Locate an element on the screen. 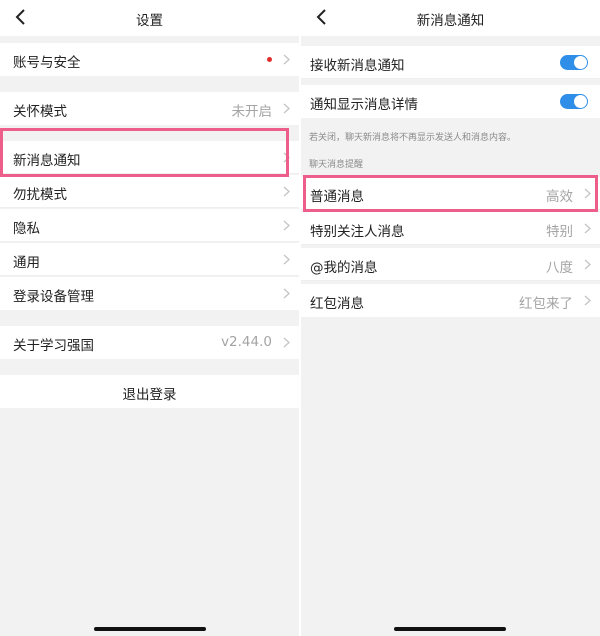 The width and height of the screenshot is (600, 636). toggle-row-receive-notifications: 接收新消息通知 is located at coordinates (450, 62).